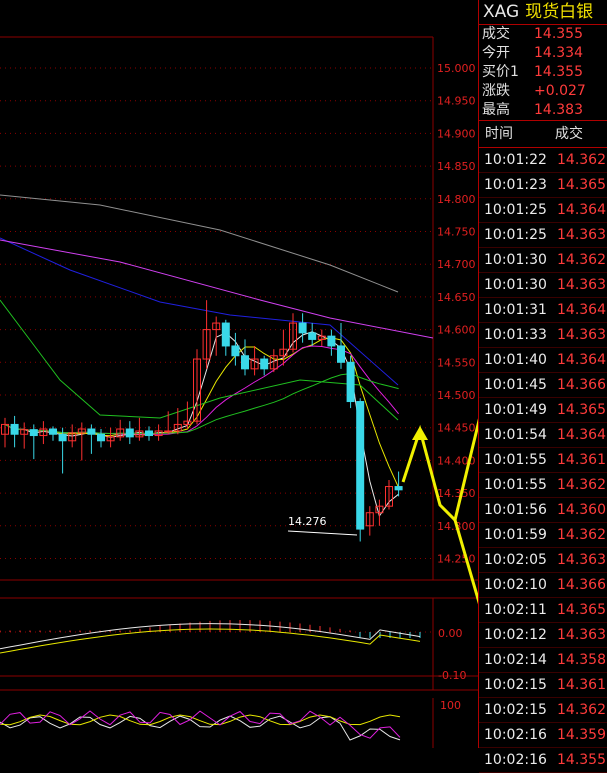 This screenshot has width=607, height=773. I want to click on ticks-header-time: 时间, so click(499, 134).